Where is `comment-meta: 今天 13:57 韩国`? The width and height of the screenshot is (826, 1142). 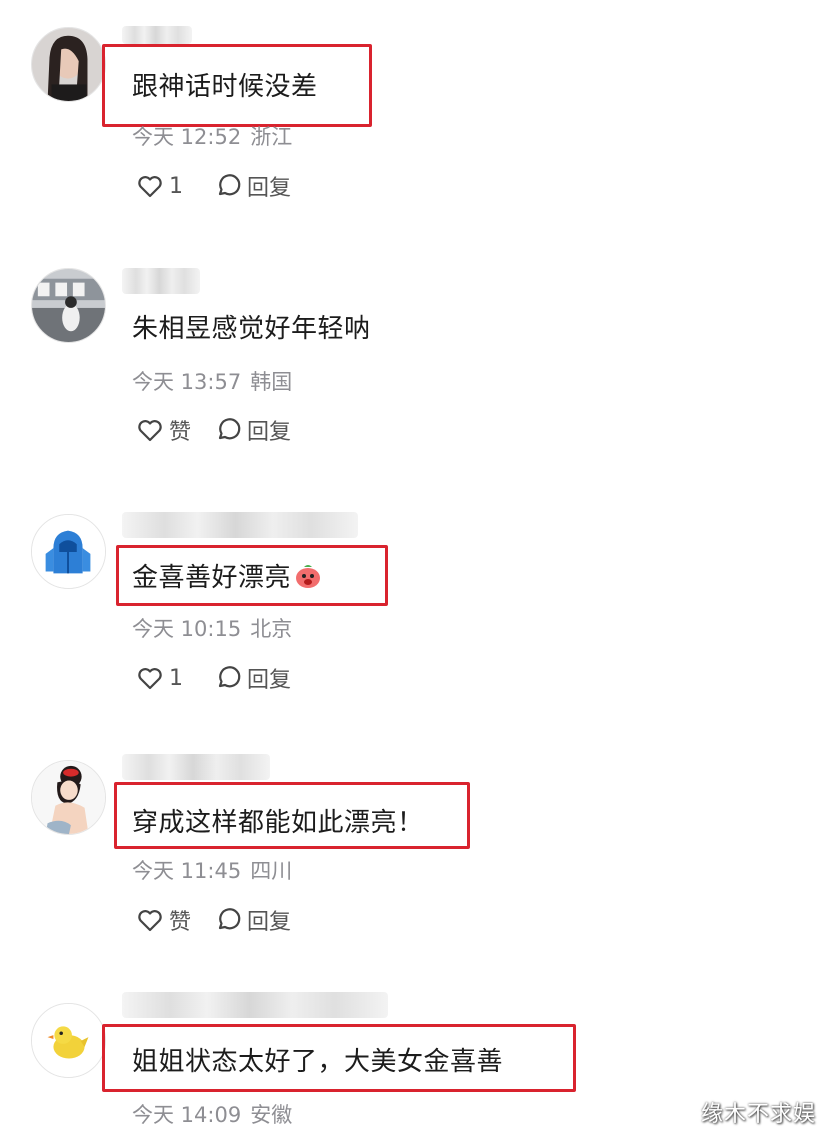
comment-meta: 今天 13:57 韩国 is located at coordinates (216, 382).